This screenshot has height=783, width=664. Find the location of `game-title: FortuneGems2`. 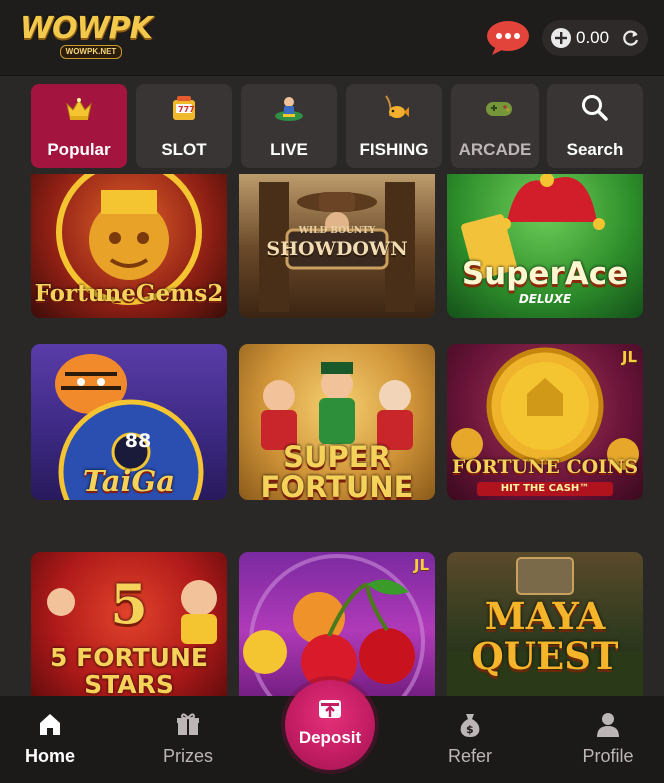

game-title: FortuneGems2 is located at coordinates (129, 293).